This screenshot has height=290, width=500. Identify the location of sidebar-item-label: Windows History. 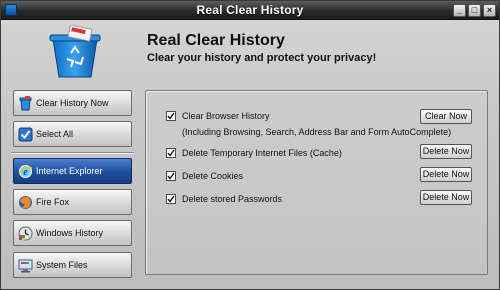
(70, 233).